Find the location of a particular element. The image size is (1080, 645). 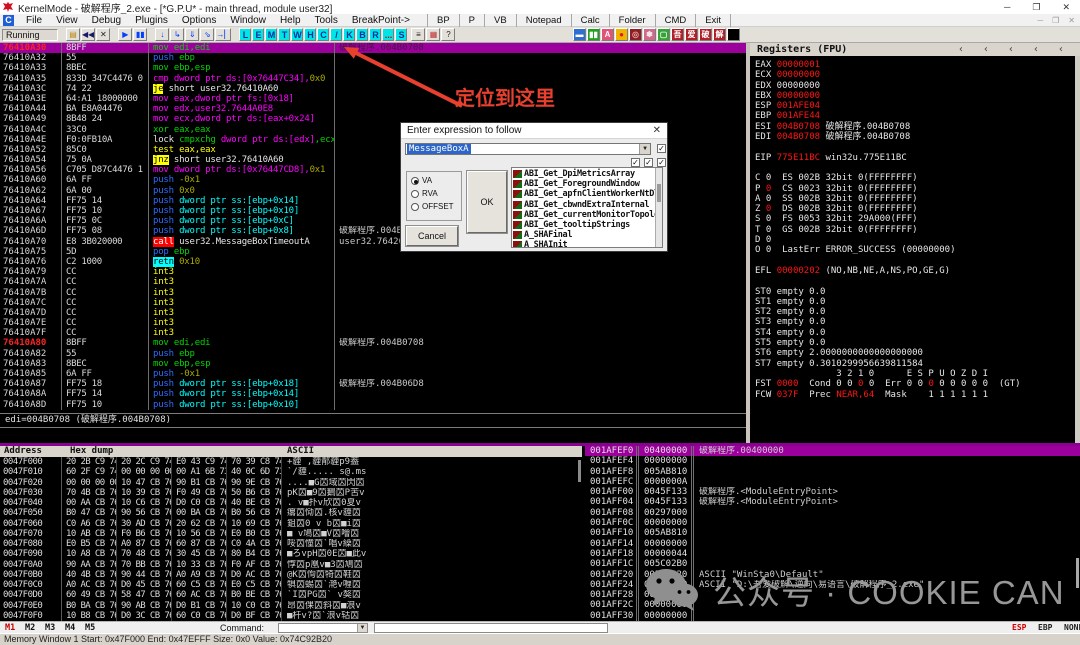

cancel-button: Cancel is located at coordinates (432, 236).